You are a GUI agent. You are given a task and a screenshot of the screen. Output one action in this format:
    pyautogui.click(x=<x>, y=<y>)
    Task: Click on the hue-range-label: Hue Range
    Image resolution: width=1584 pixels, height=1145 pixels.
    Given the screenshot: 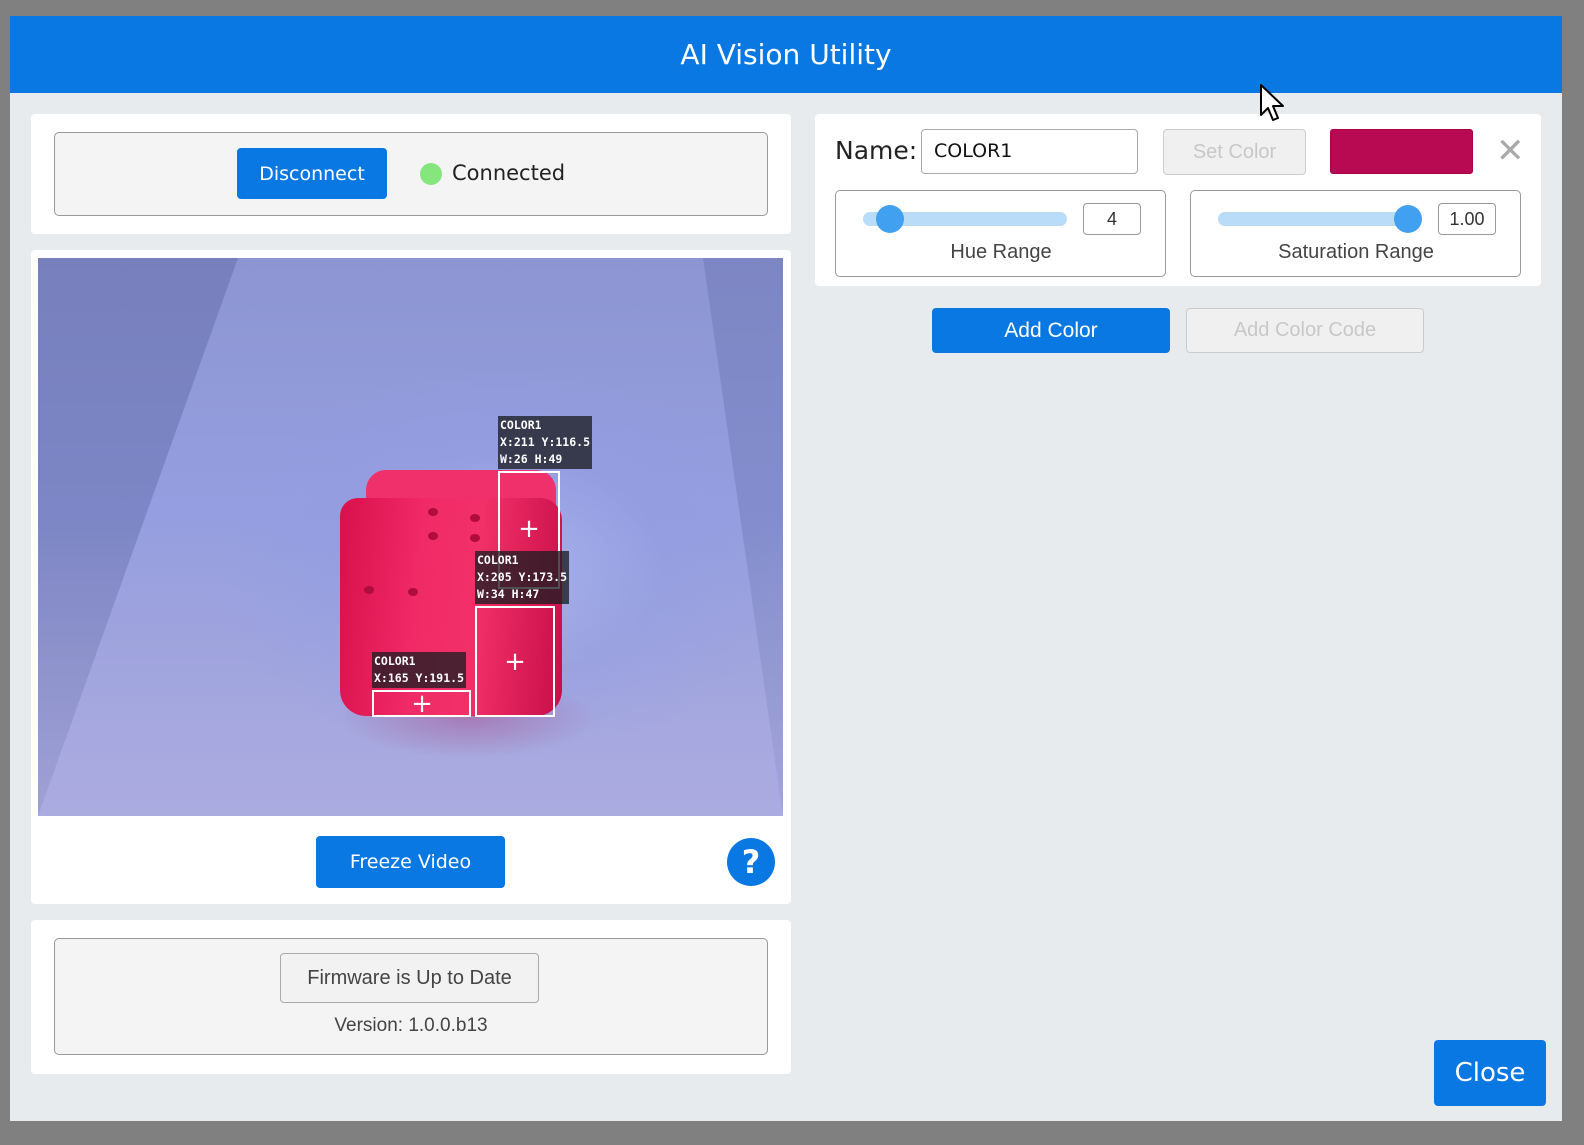 What is the action you would take?
    pyautogui.click(x=1001, y=252)
    